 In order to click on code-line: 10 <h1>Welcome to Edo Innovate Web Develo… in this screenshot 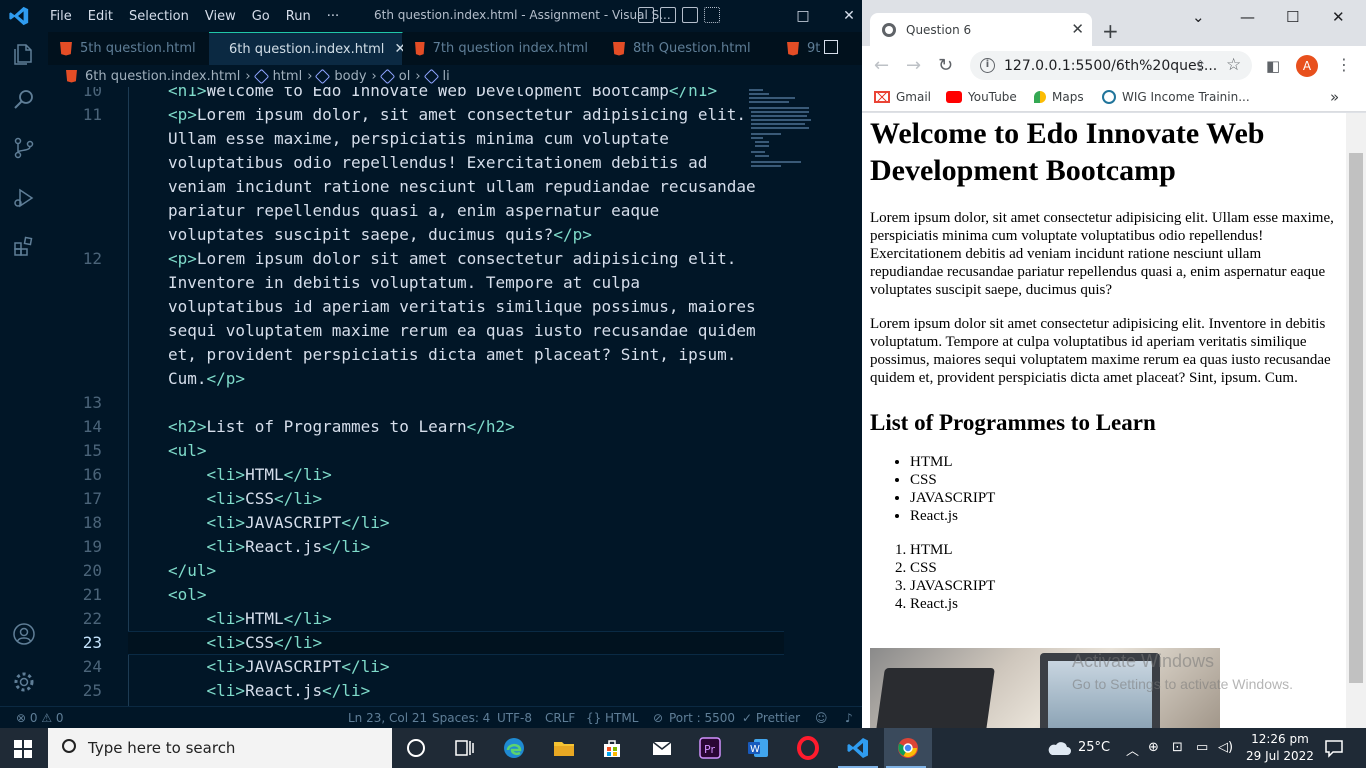, I will do `click(418, 95)`.